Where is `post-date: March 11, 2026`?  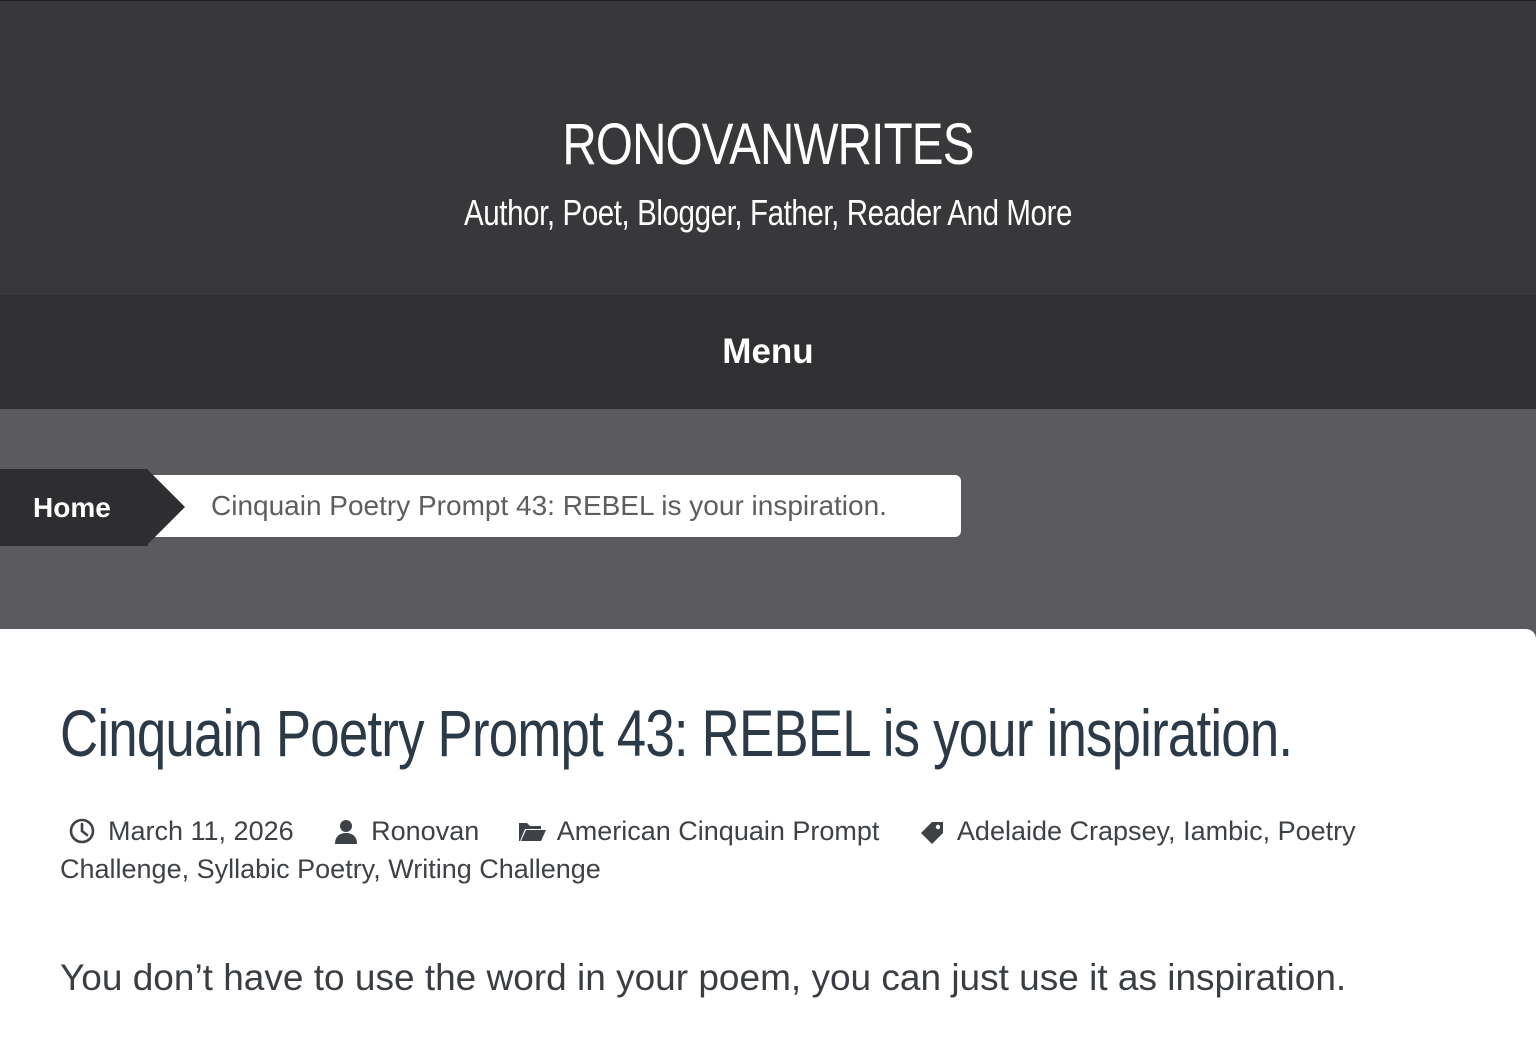
post-date: March 11, 2026 is located at coordinates (184, 831).